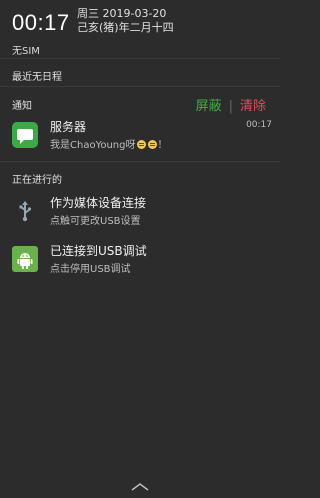 The width and height of the screenshot is (320, 498). I want to click on date-block: 周三 2019-03-20 己亥(猪)年二月十四, so click(125, 21).